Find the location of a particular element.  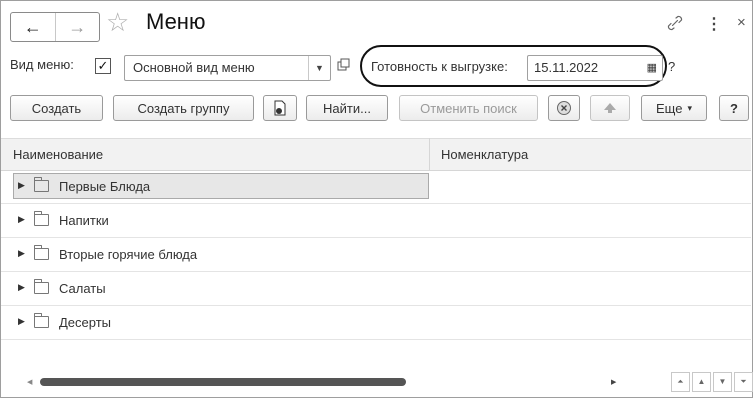

chevron-down-icon: ▼ is located at coordinates (319, 68).